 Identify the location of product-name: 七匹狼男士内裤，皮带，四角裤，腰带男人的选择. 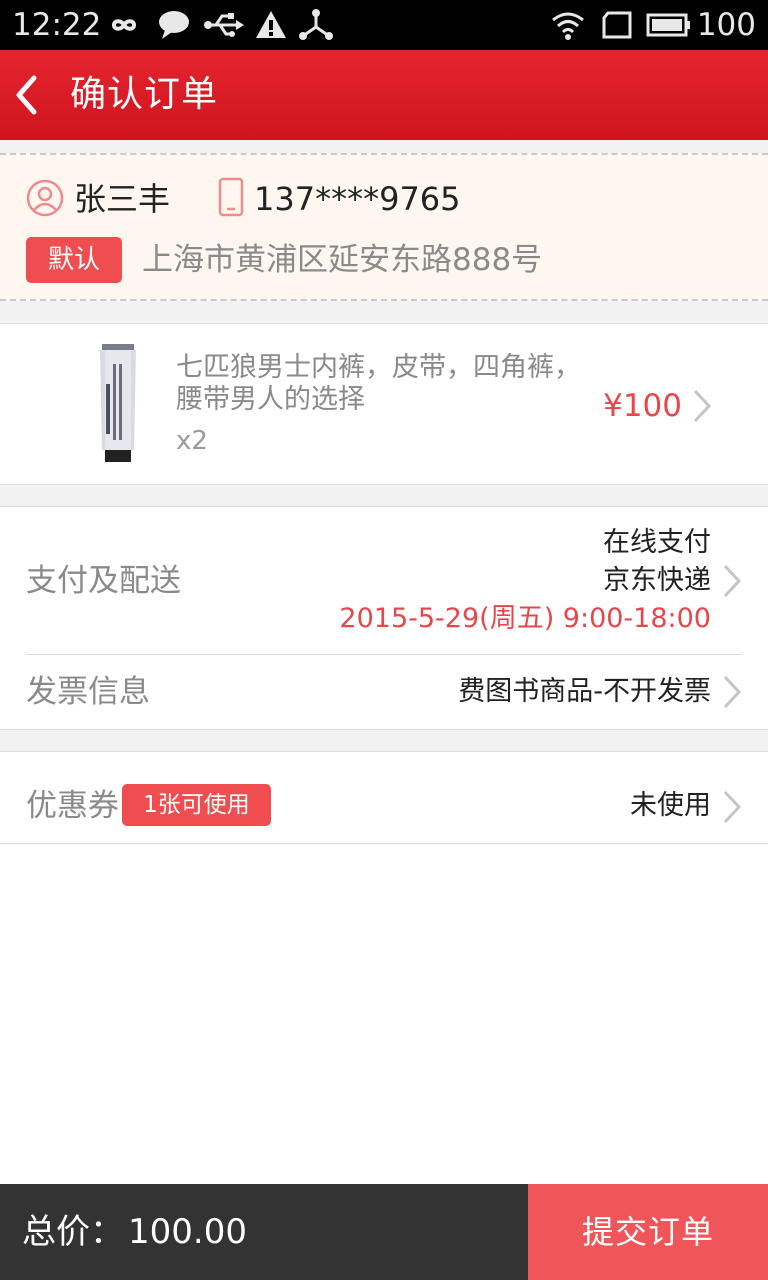
(378, 383).